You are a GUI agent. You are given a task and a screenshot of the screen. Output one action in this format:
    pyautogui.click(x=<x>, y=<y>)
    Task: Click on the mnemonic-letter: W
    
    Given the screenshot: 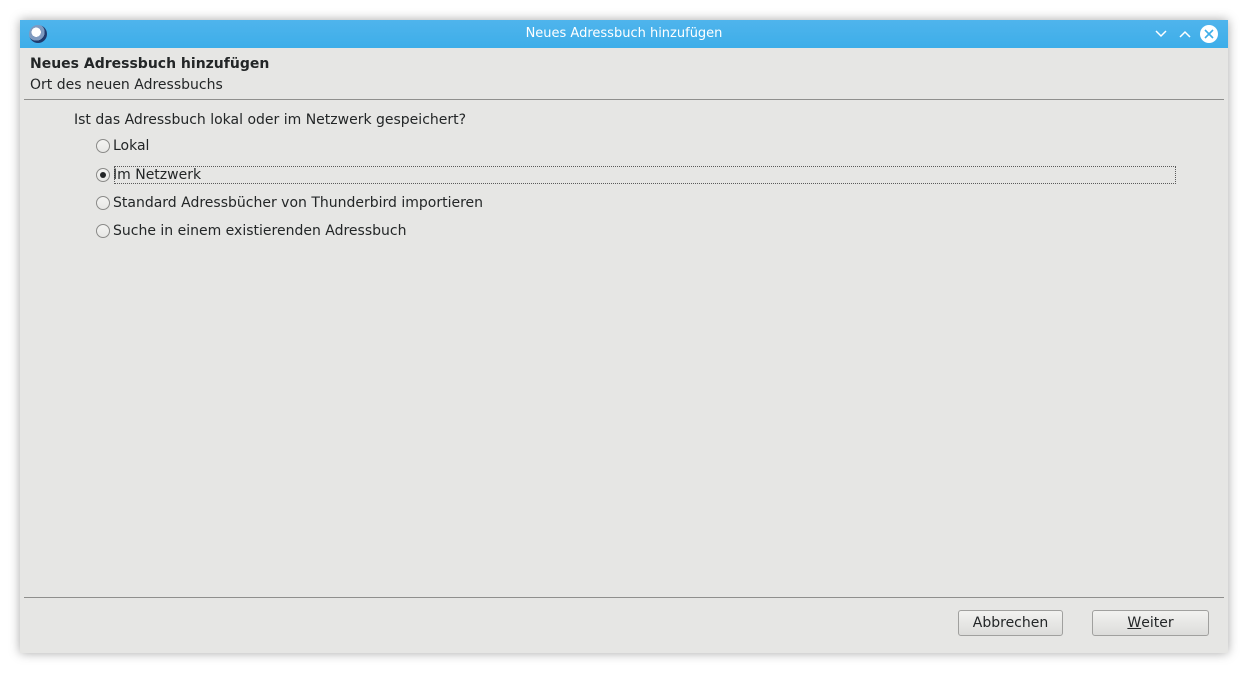 What is the action you would take?
    pyautogui.click(x=1134, y=623)
    